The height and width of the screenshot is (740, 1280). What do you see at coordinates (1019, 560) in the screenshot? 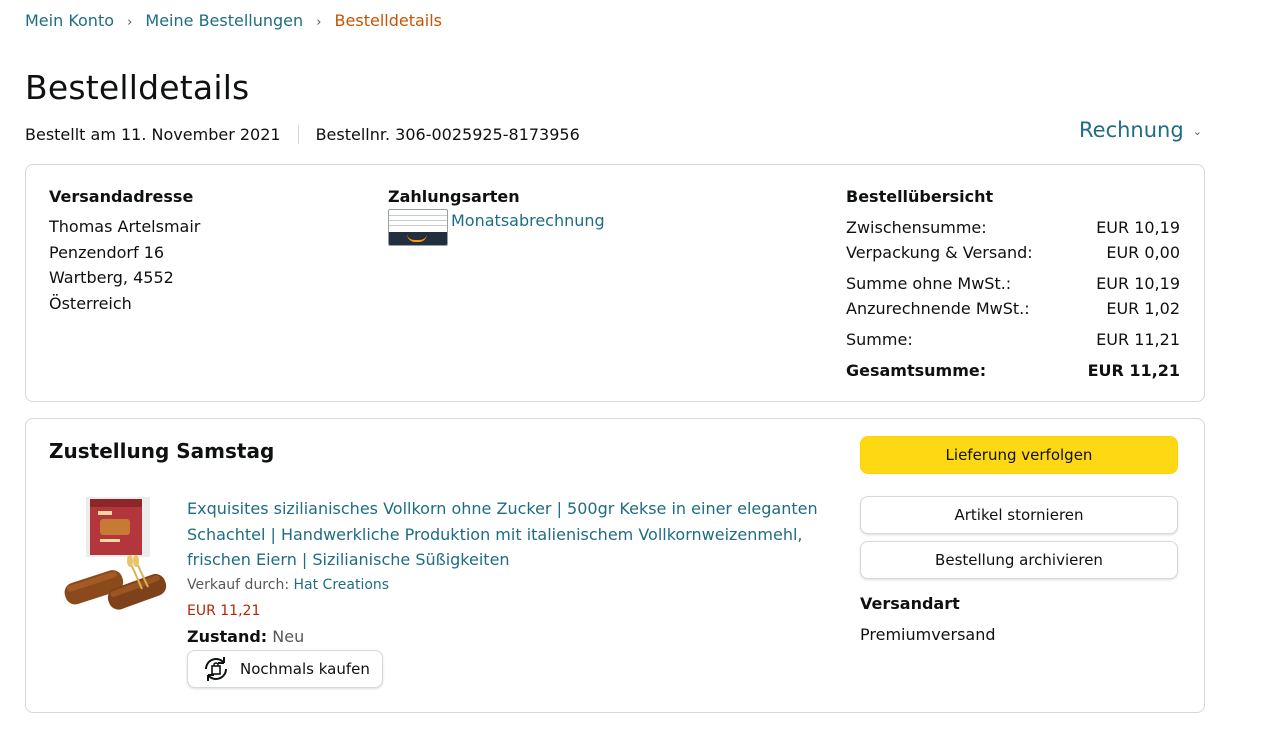
I see `archive-order-button: Bestellung archivieren` at bounding box center [1019, 560].